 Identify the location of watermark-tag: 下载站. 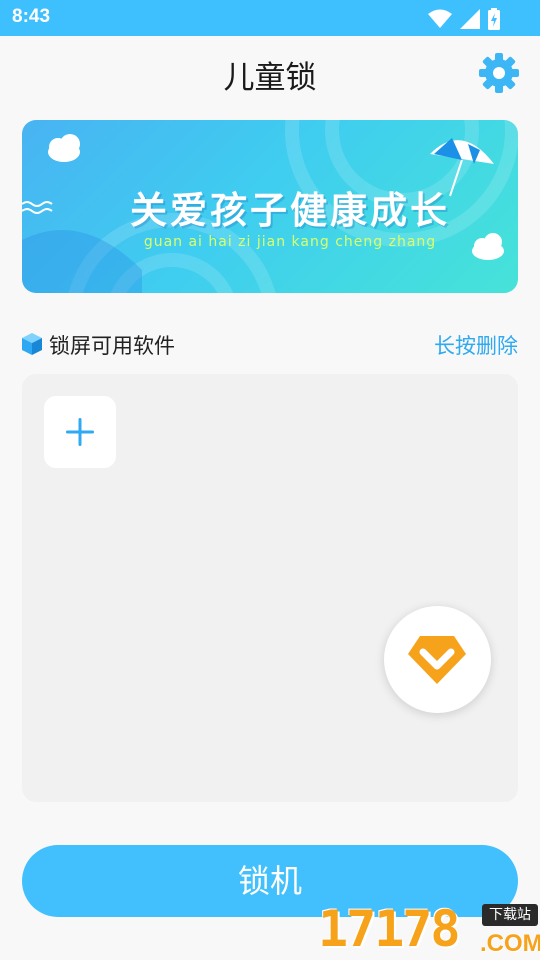
(510, 915).